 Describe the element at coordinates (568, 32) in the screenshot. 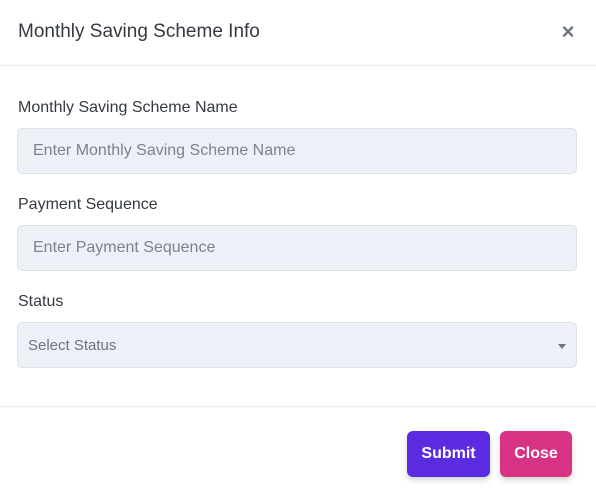

I see `close-icon: ×` at that location.